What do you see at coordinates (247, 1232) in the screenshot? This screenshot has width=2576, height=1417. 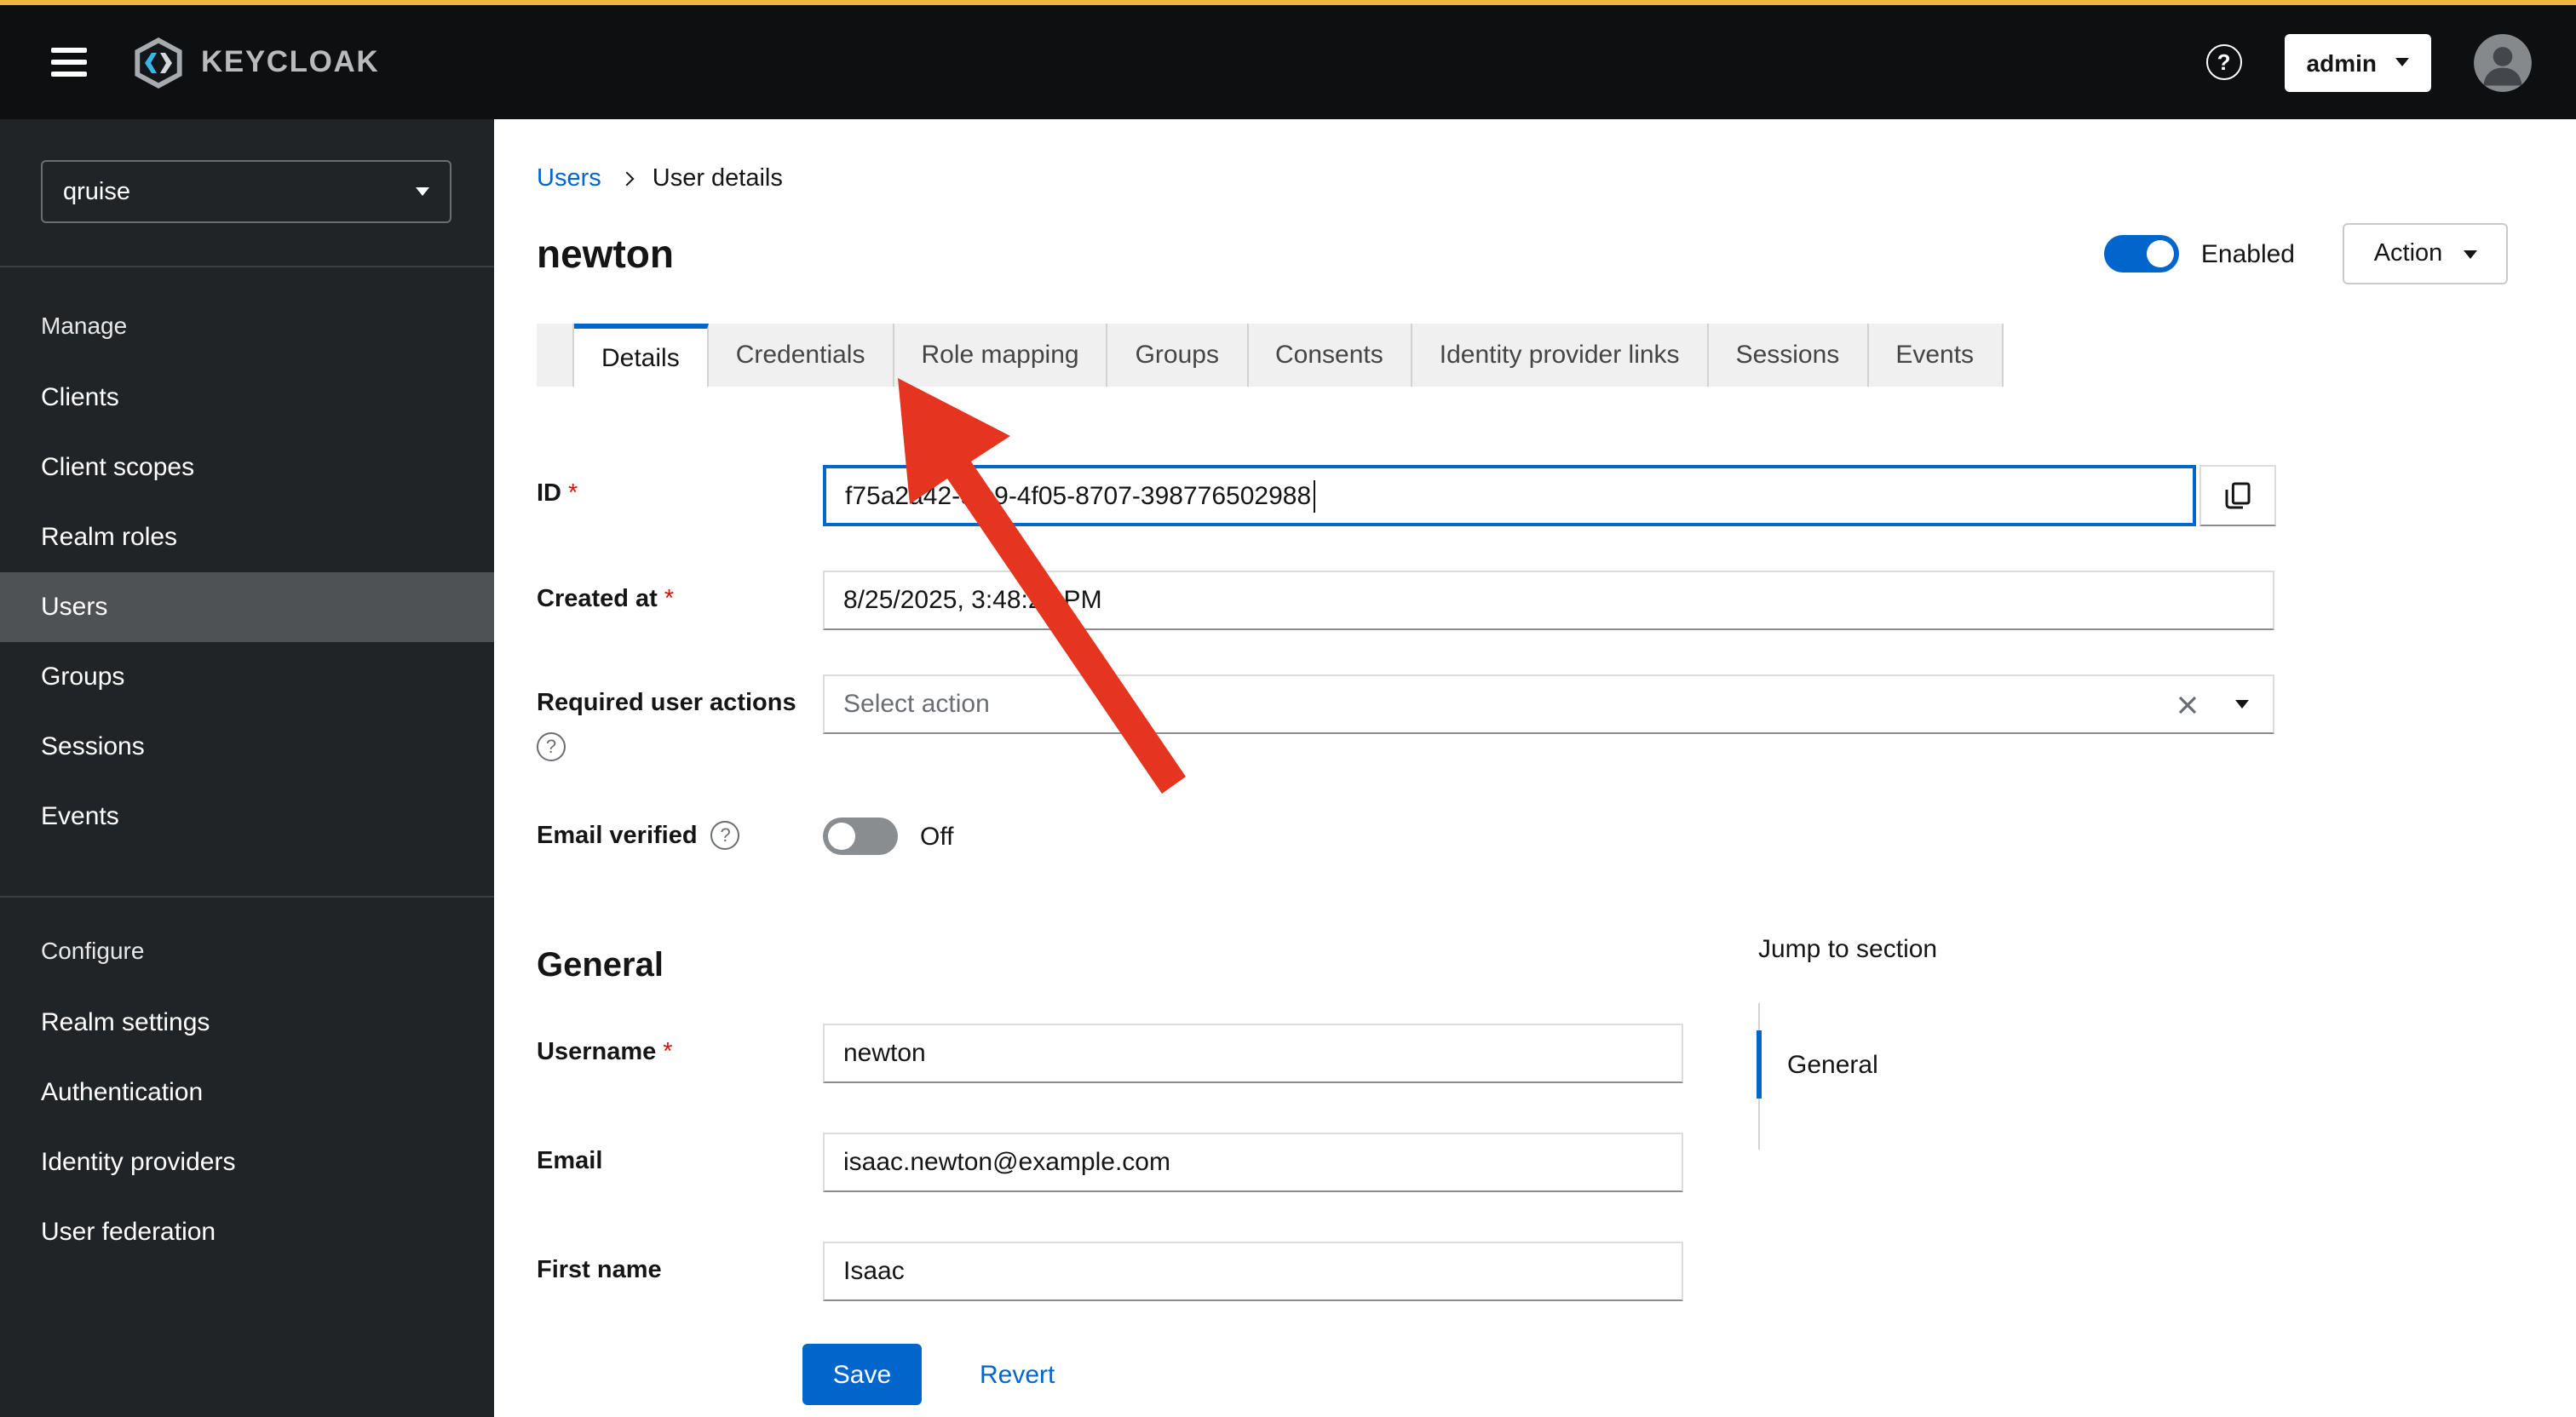 I see `sidebar-item-user-federation: User federation` at bounding box center [247, 1232].